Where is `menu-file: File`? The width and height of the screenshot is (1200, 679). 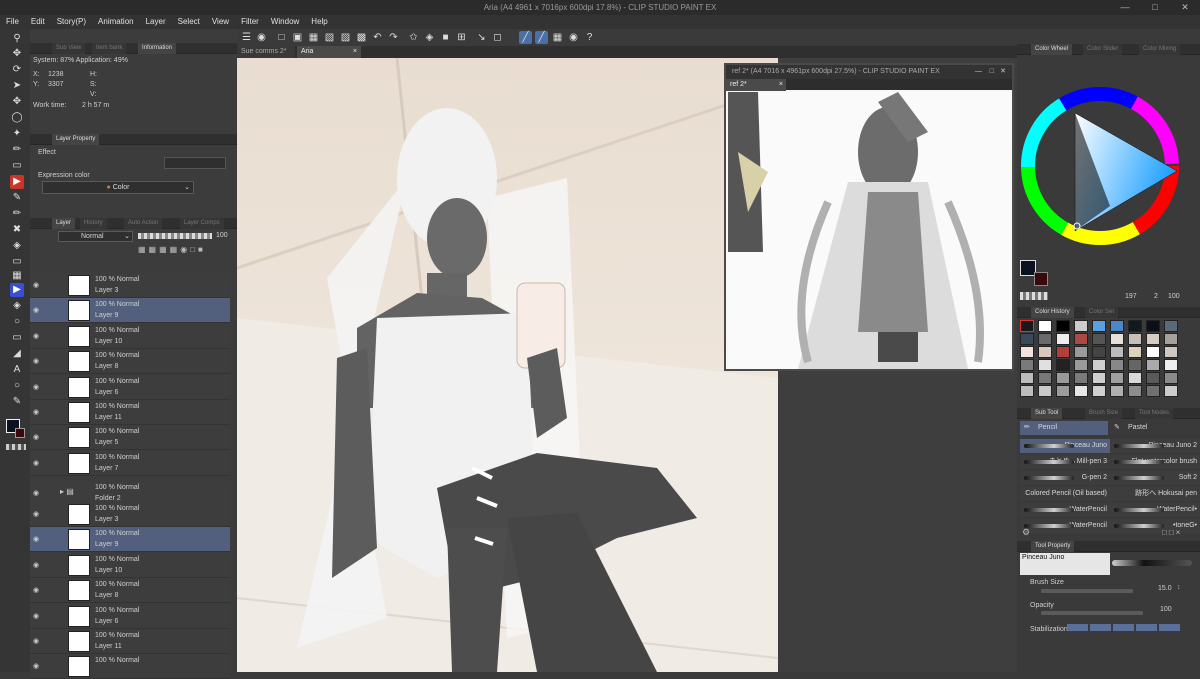 menu-file: File is located at coordinates (12, 22).